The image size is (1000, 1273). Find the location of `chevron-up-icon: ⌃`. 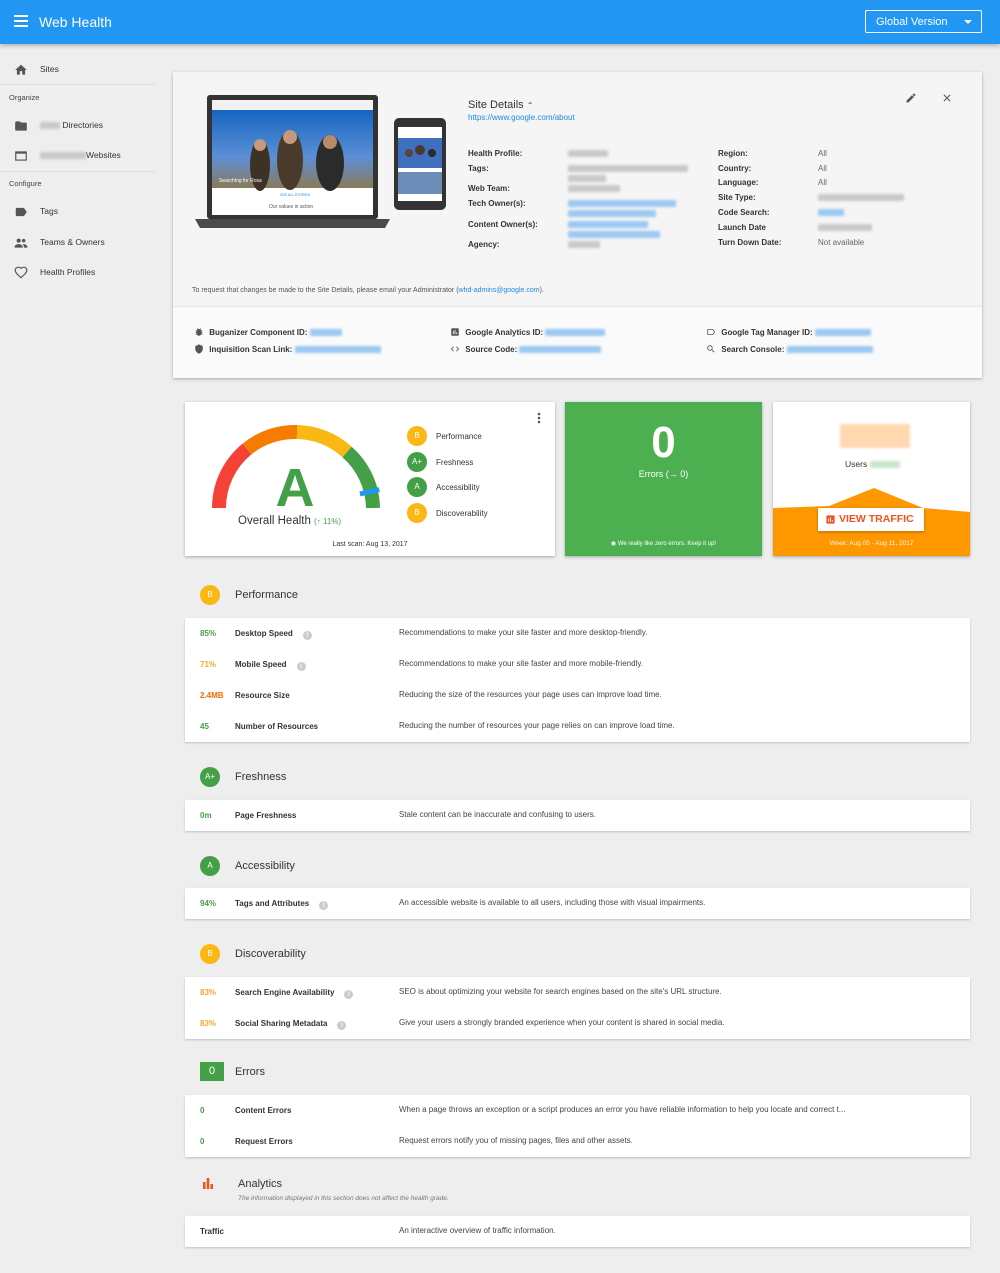

chevron-up-icon: ⌃ is located at coordinates (530, 105).